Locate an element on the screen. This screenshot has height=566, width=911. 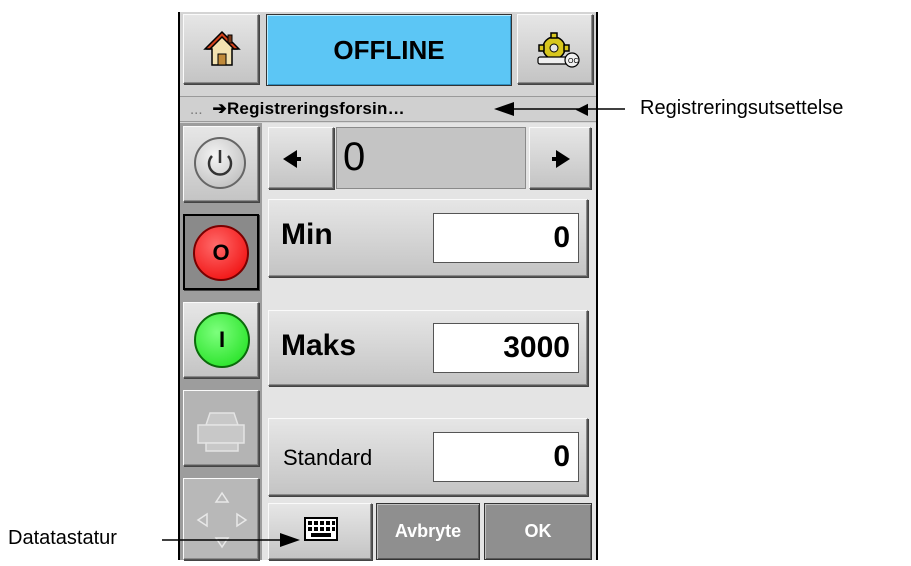
increment-button is located at coordinates (560, 158).